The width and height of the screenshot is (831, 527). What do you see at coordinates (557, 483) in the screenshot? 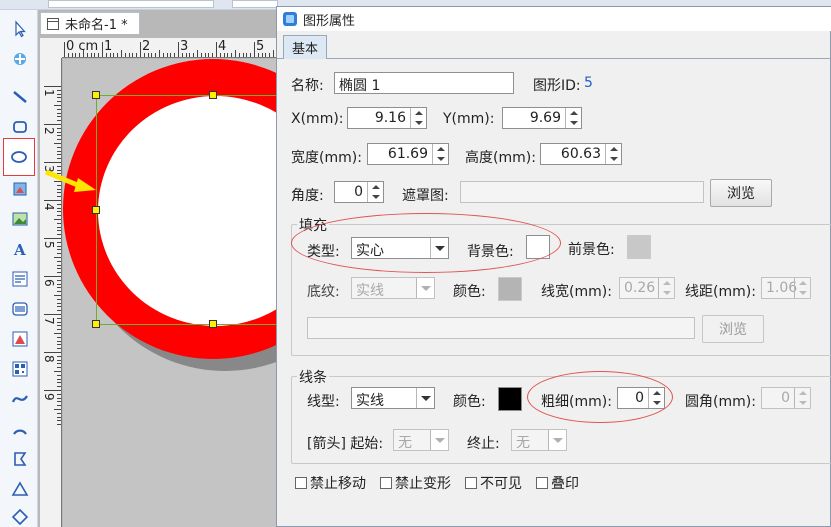
I see `overprint-checkbox: 叠印` at bounding box center [557, 483].